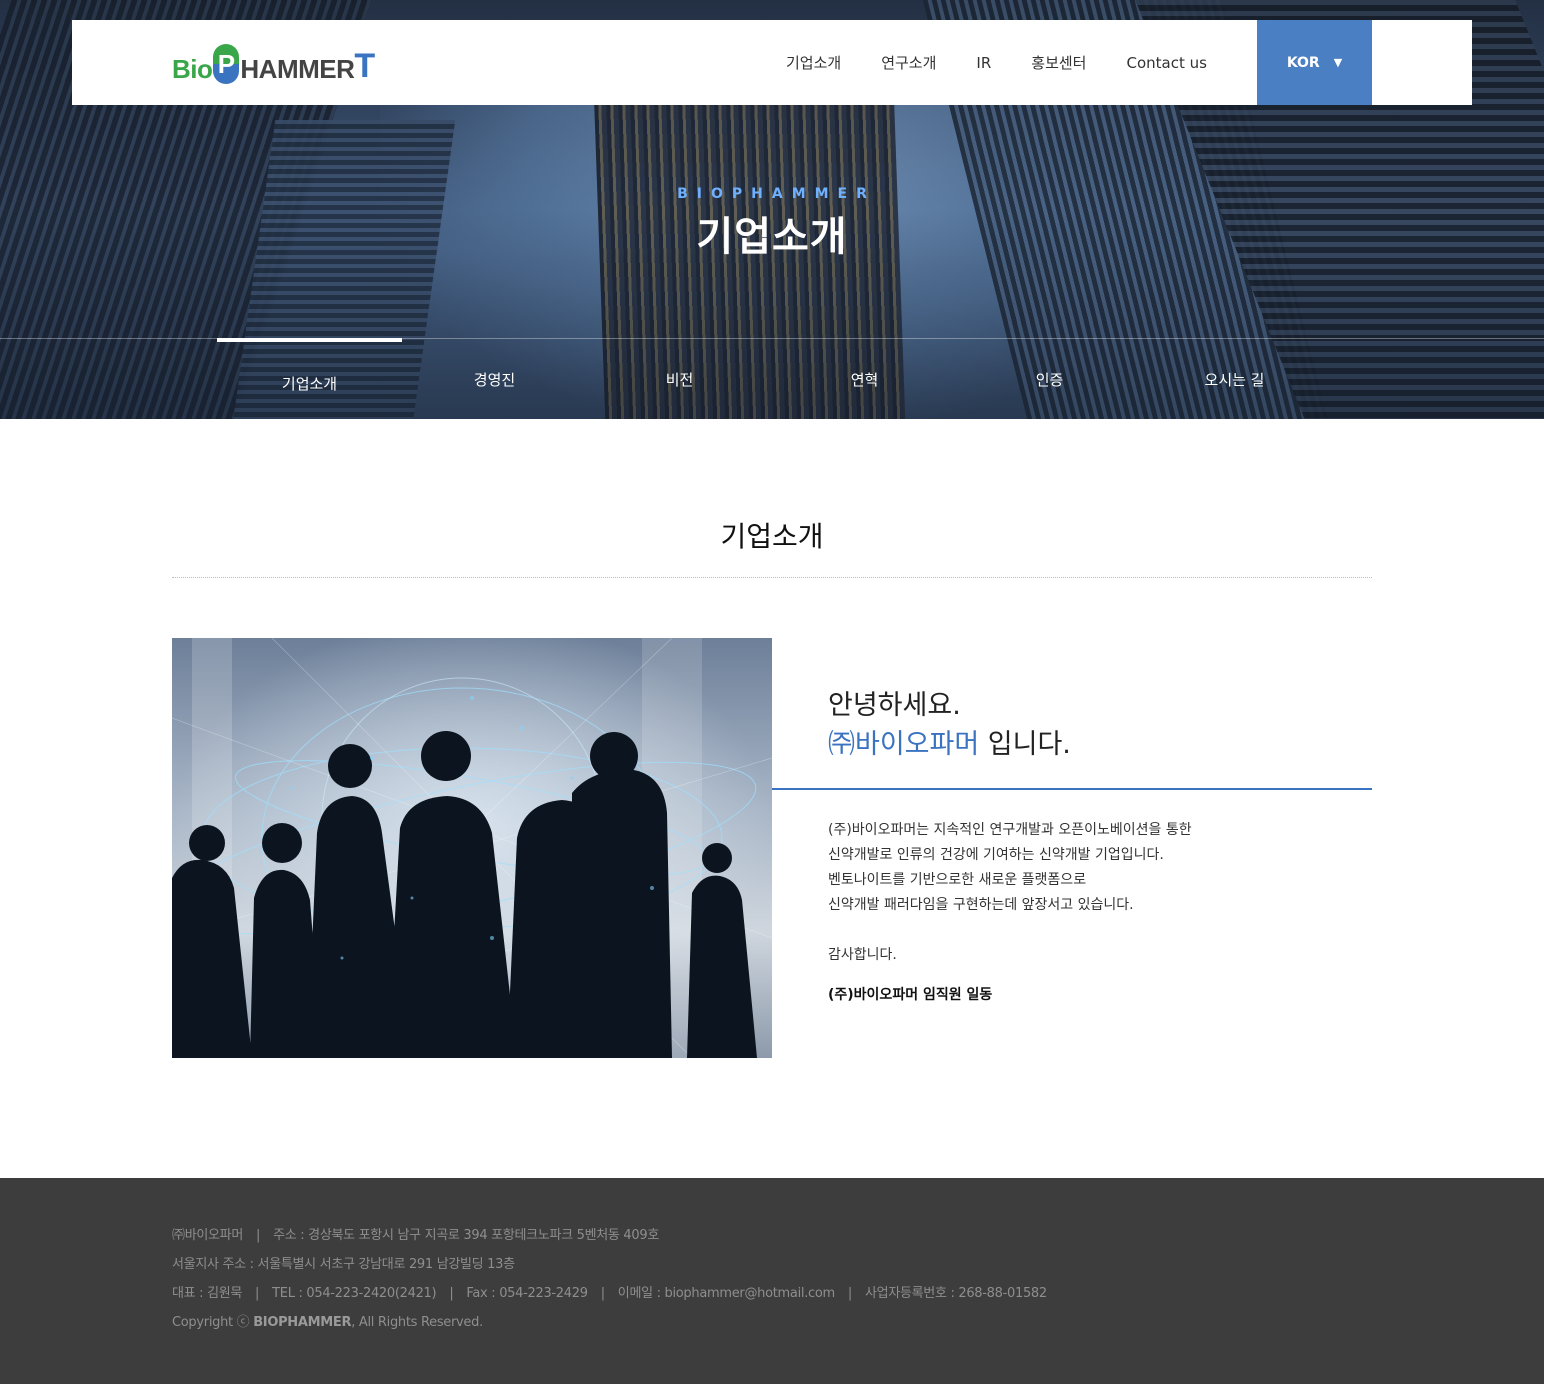  What do you see at coordinates (1166, 63) in the screenshot?
I see `nav-contact: Contact us` at bounding box center [1166, 63].